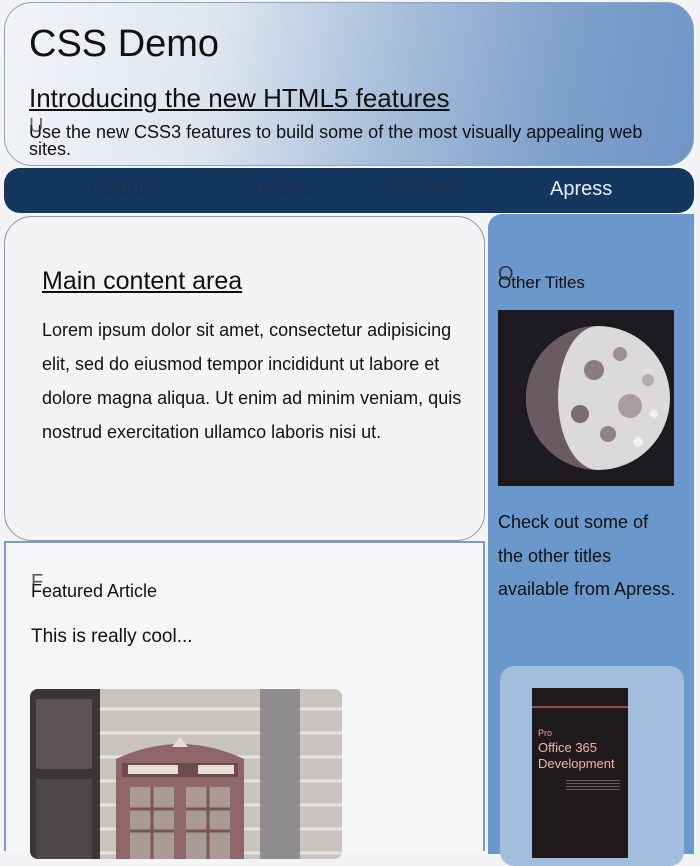  I want to click on sidebar-heading: O Other Titles, so click(541, 278).